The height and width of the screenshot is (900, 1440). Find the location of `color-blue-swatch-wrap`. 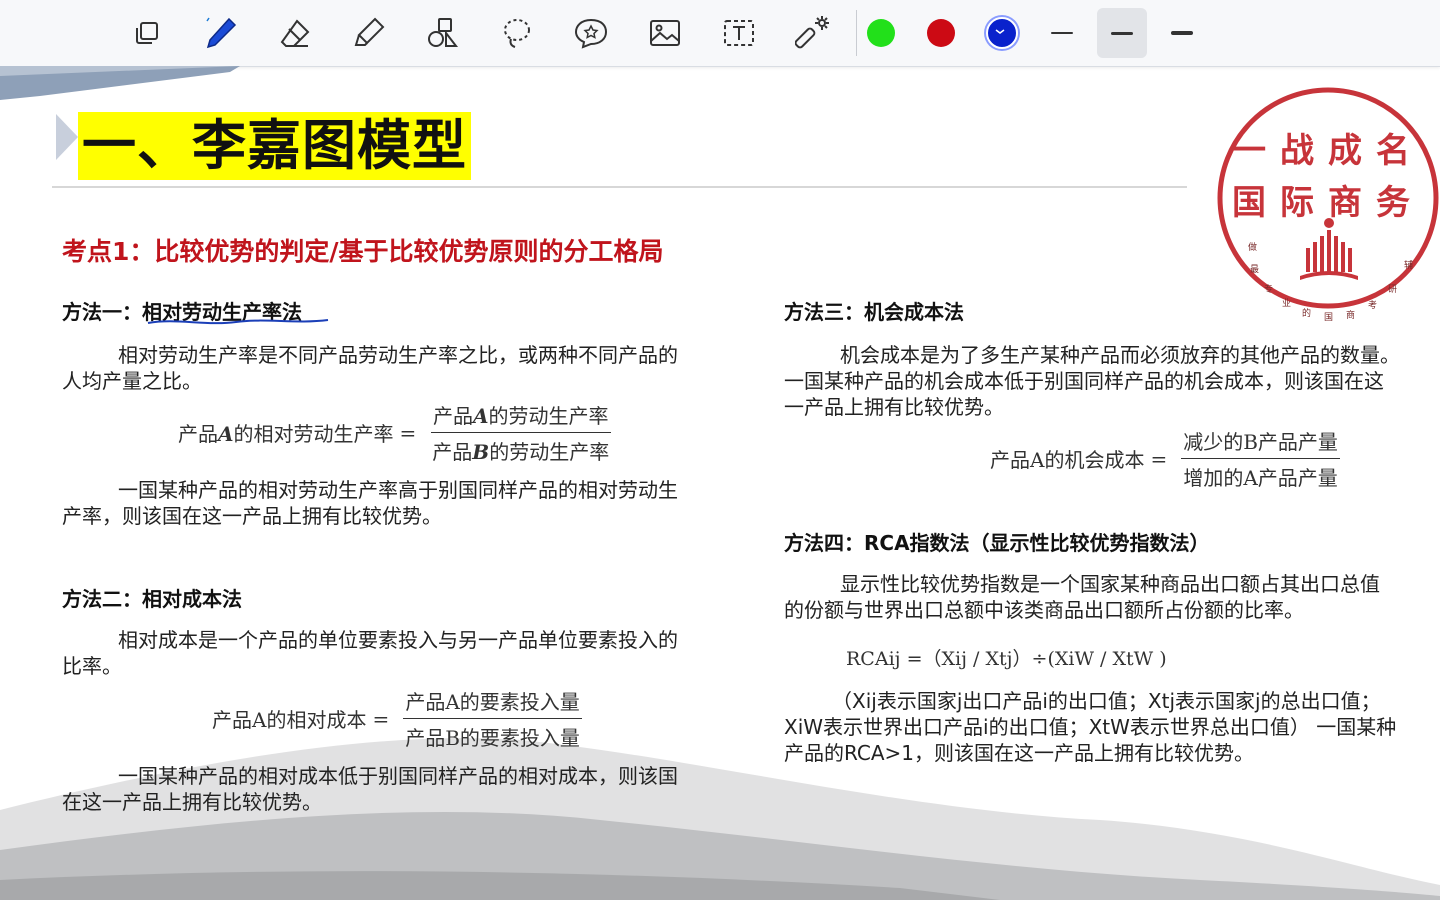

color-blue-swatch-wrap is located at coordinates (1002, 33).